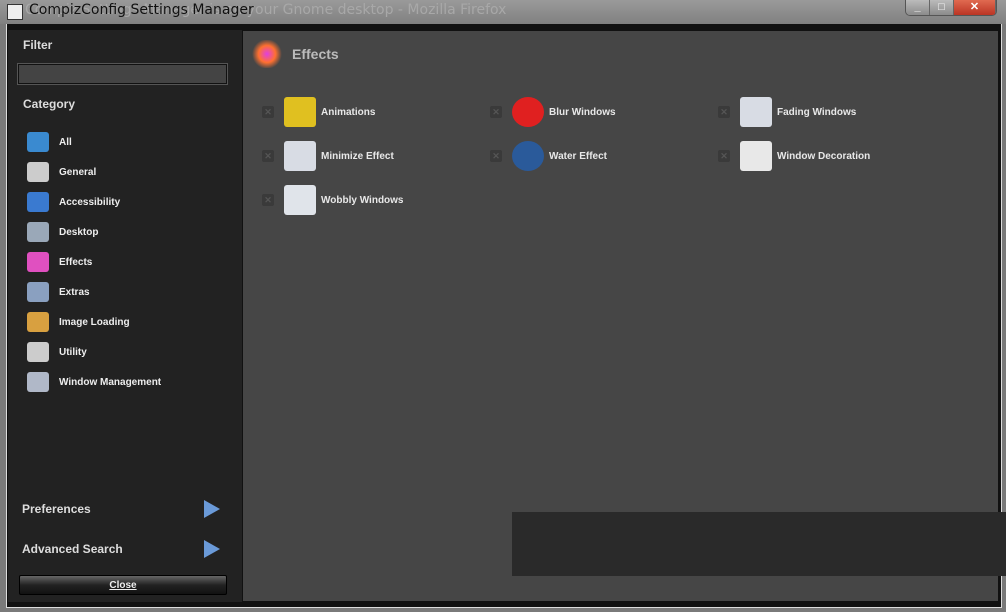 Image resolution: width=1006 pixels, height=612 pixels. I want to click on plugin-label: Wobbly Windows, so click(362, 200).